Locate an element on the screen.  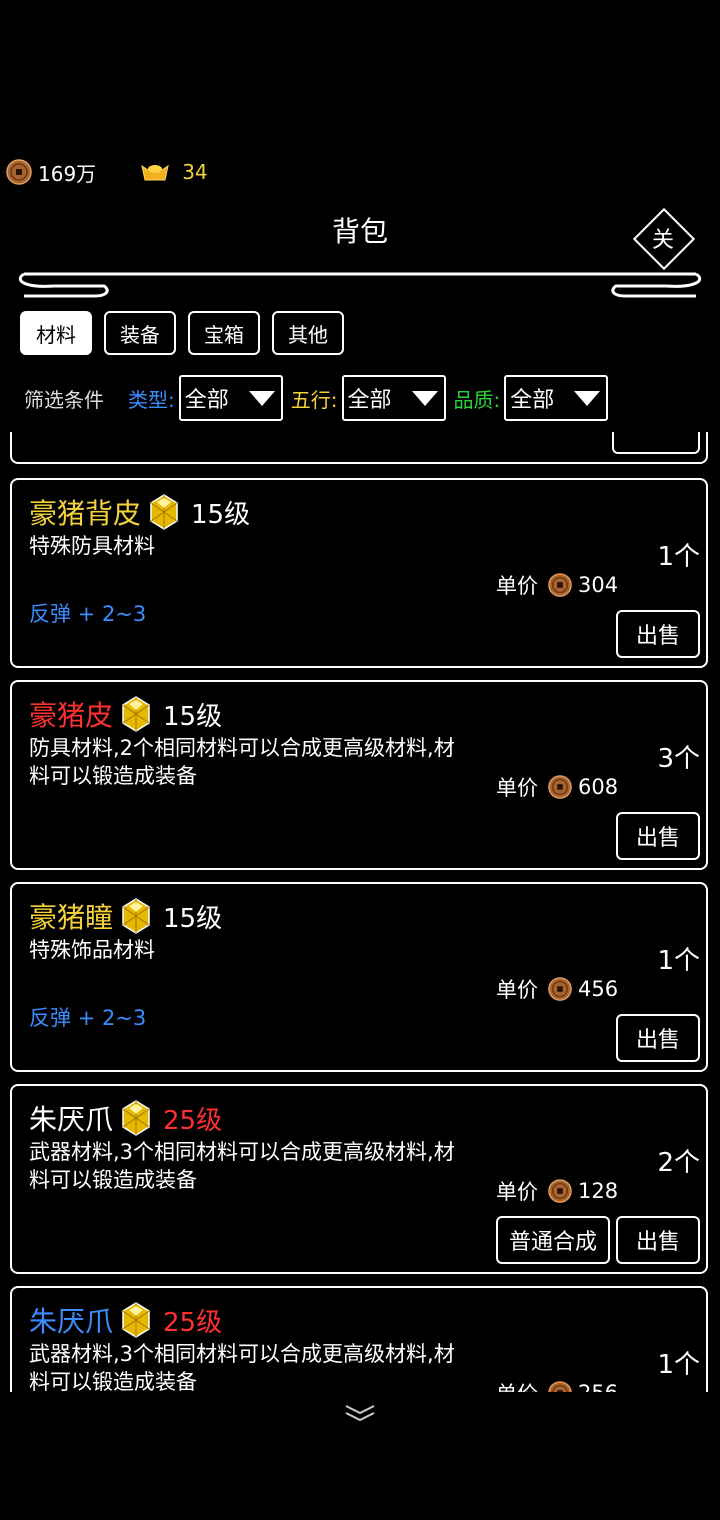
item-name-row: 豪猪皮 15级 is located at coordinates (125, 714).